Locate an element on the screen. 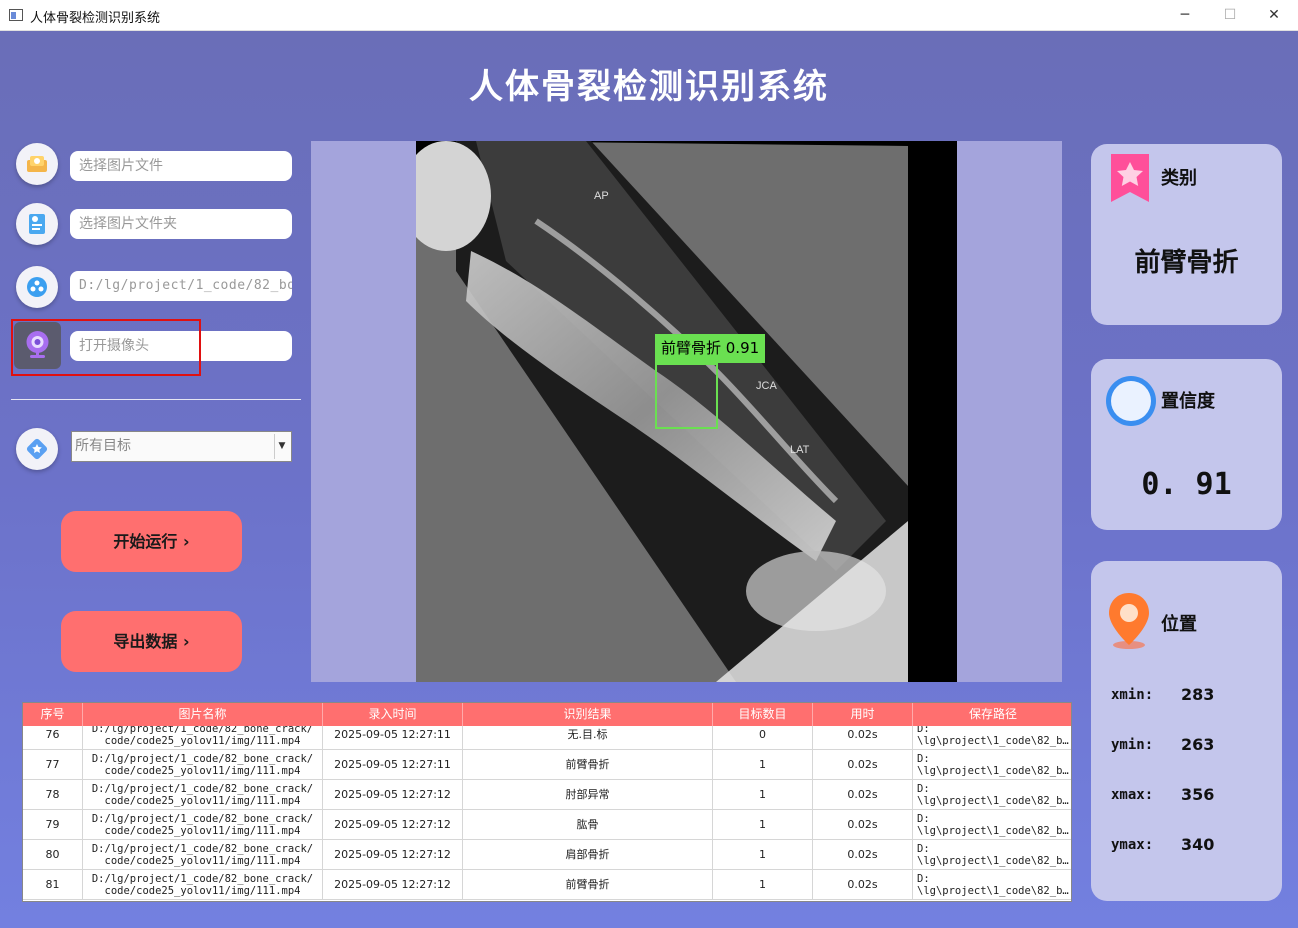 The width and height of the screenshot is (1298, 928). position-label: 位置 is located at coordinates (1179, 624).